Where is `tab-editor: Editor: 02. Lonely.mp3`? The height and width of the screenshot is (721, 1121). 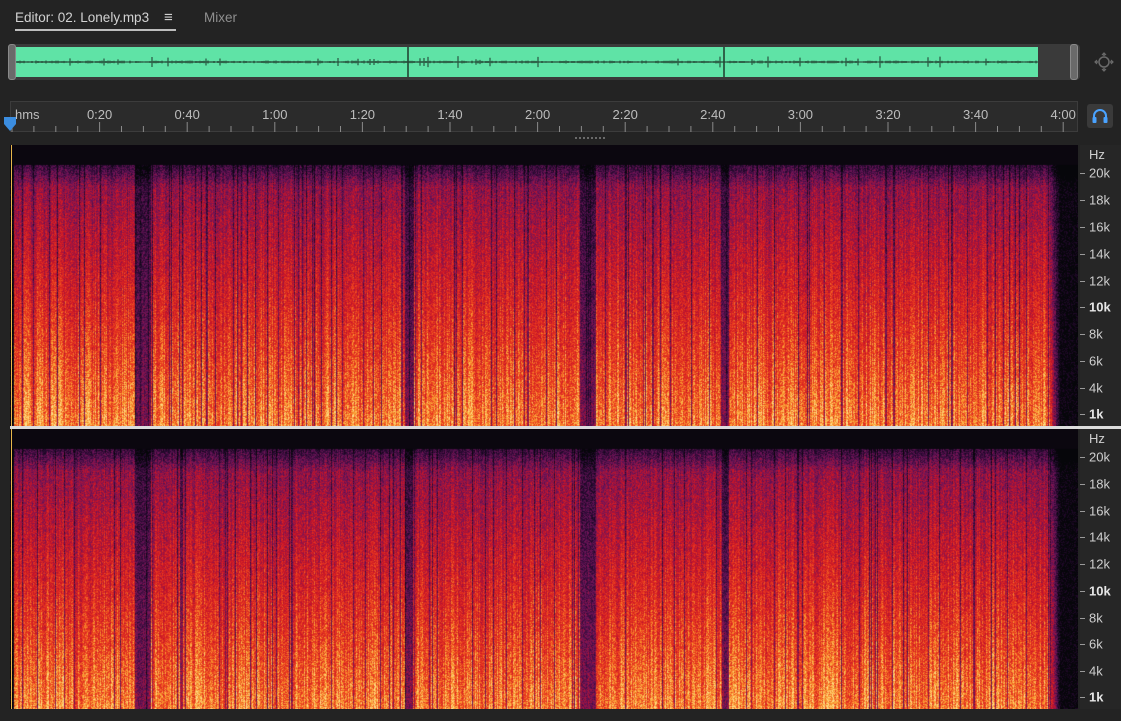 tab-editor: Editor: 02. Lonely.mp3 is located at coordinates (82, 17).